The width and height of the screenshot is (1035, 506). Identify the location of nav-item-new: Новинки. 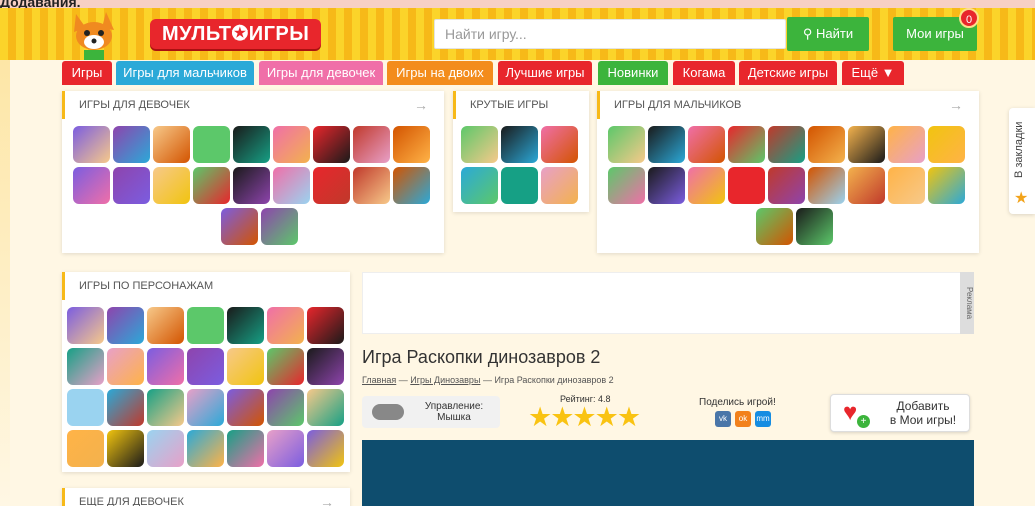
(633, 73).